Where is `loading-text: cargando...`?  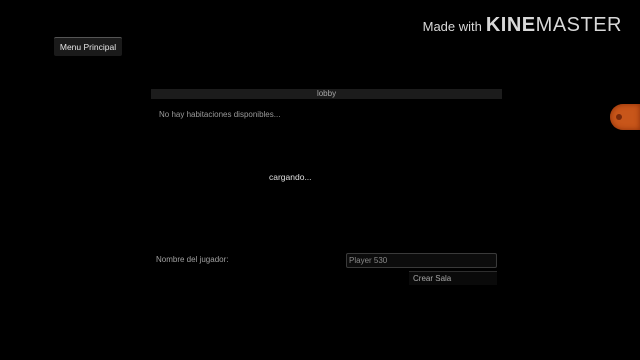 loading-text: cargando... is located at coordinates (290, 177).